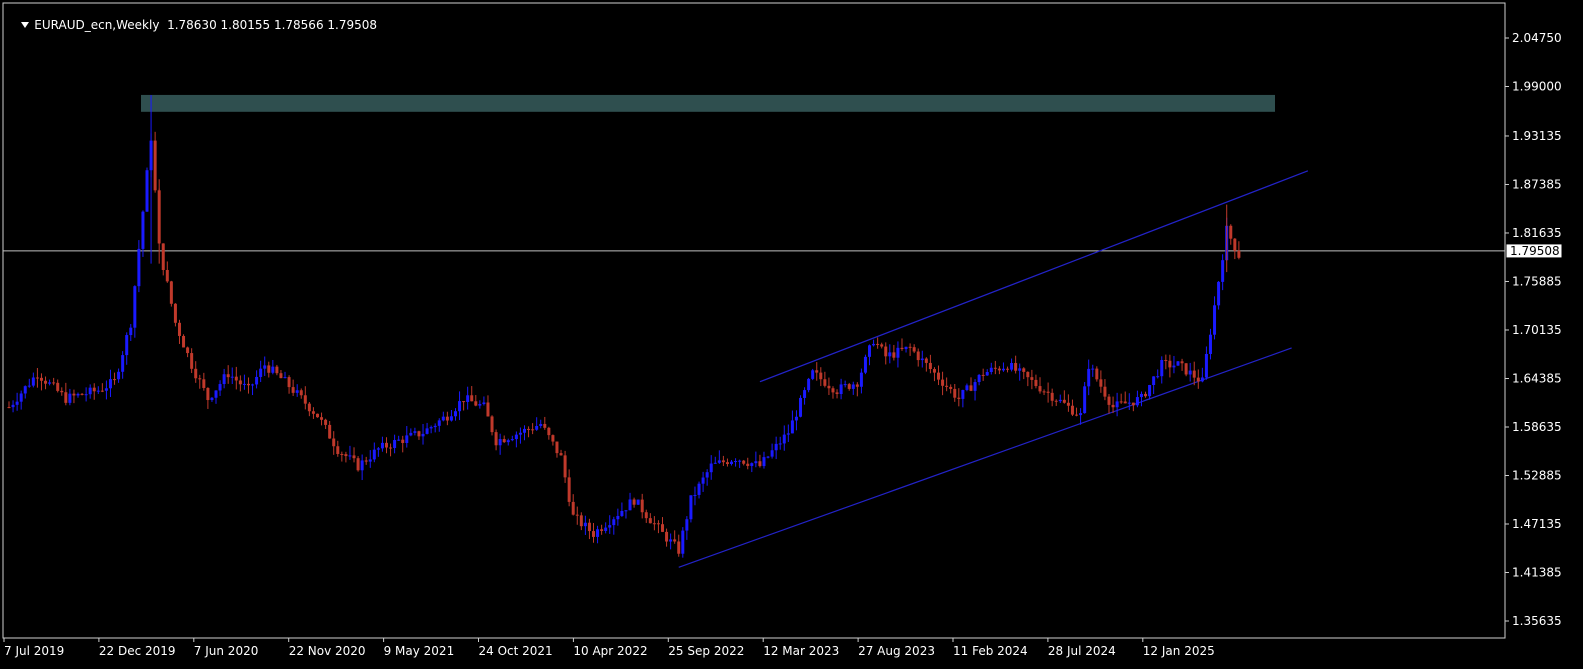 This screenshot has width=1583, height=669. Describe the element at coordinates (708, 103) in the screenshot. I see `resistance-zone` at that location.